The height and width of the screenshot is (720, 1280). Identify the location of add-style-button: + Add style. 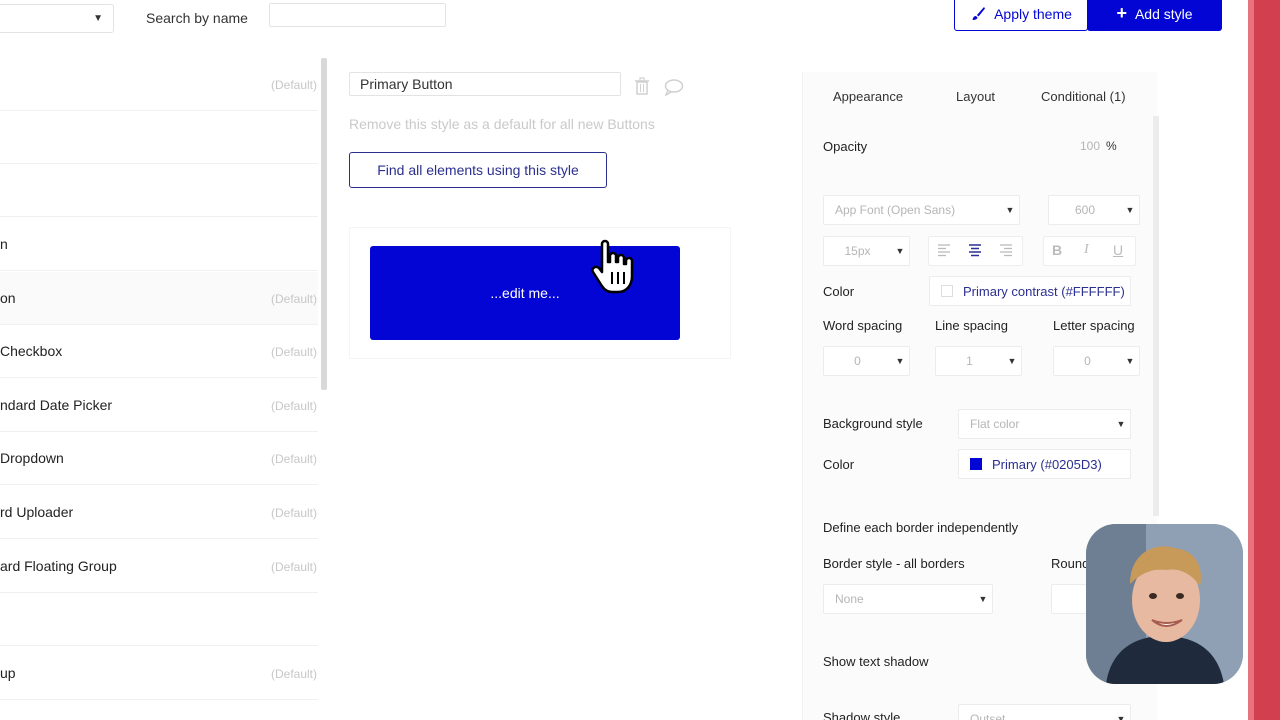
(1154, 15).